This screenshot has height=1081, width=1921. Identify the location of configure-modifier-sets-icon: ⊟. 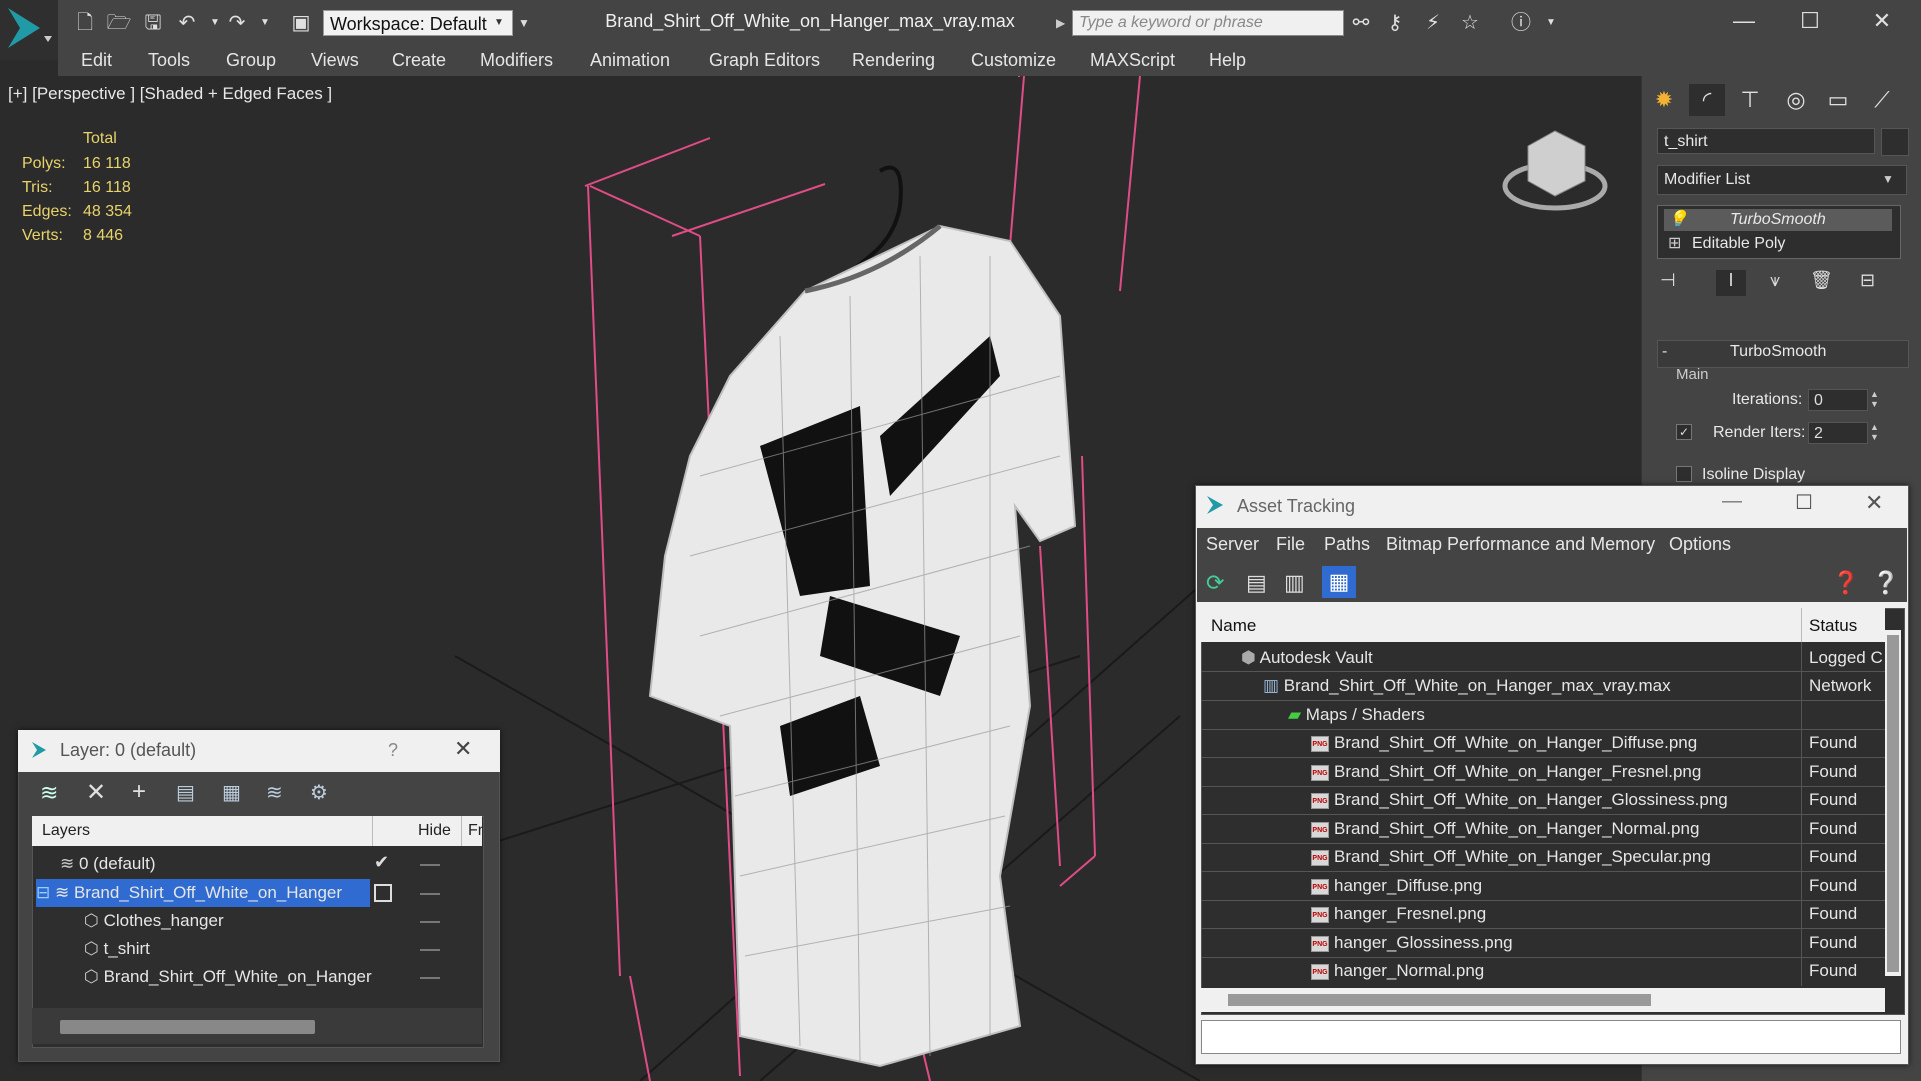
(1875, 283).